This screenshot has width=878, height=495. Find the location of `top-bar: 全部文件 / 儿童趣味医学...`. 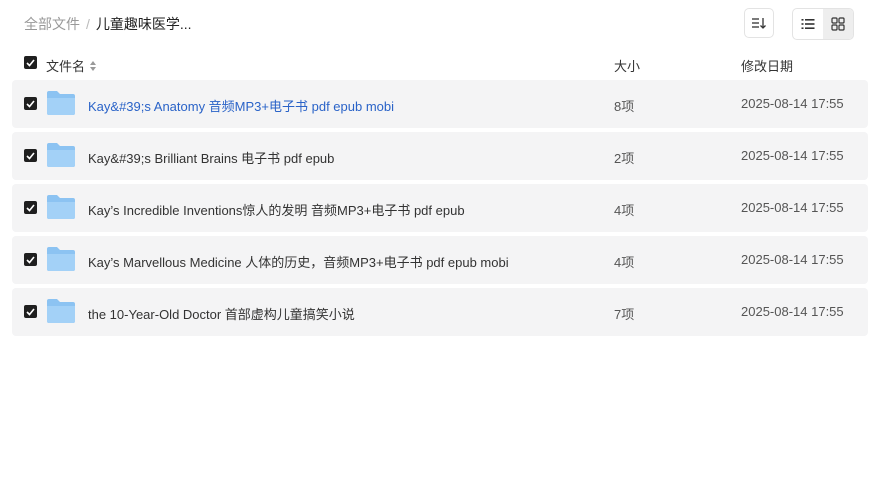

top-bar: 全部文件 / 儿童趣味医学... is located at coordinates (439, 24).